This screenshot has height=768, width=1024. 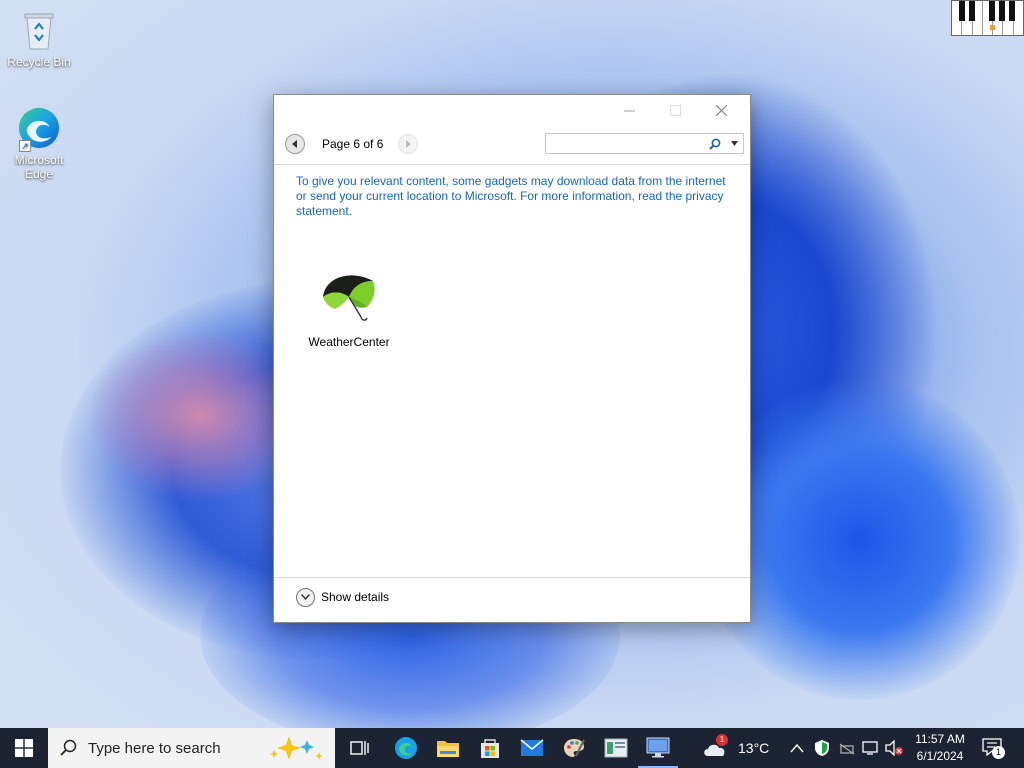 I want to click on gallery-toolbar: Page 6 of 6, so click(x=512, y=144).